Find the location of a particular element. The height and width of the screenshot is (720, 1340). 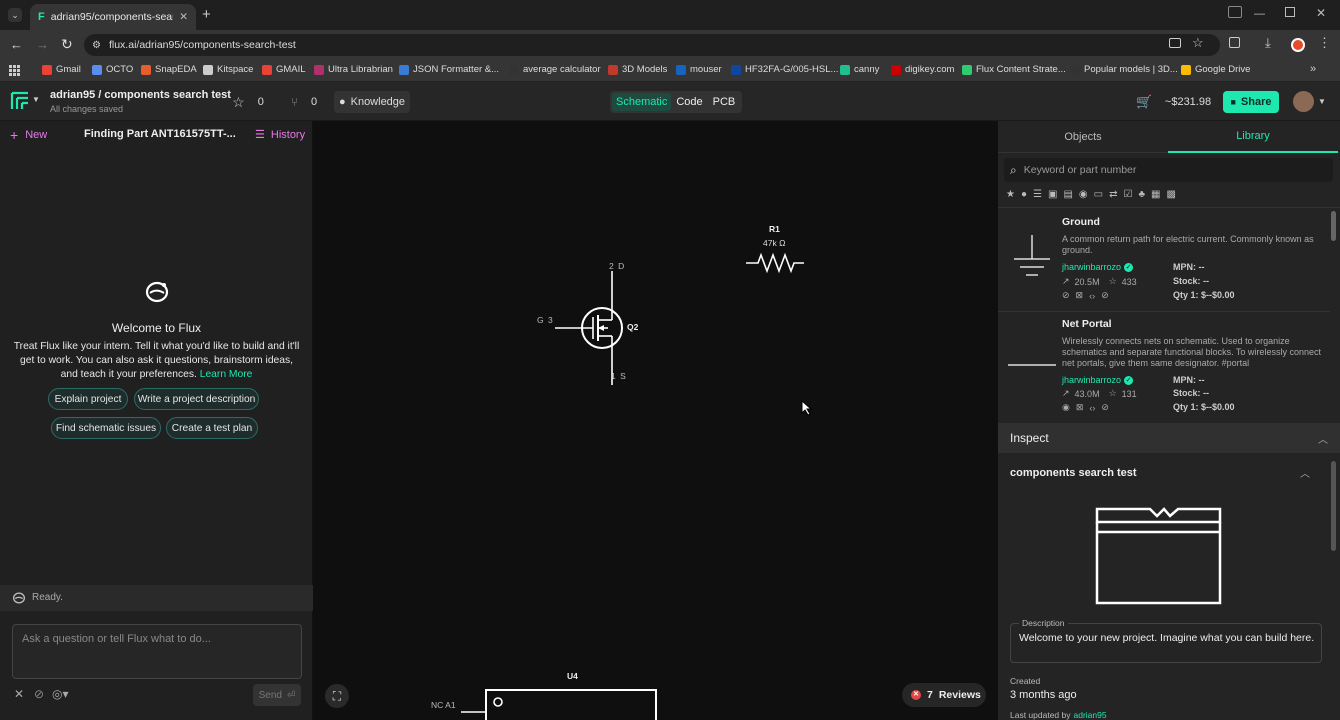

new-thread-button: + New is located at coordinates (28, 135).